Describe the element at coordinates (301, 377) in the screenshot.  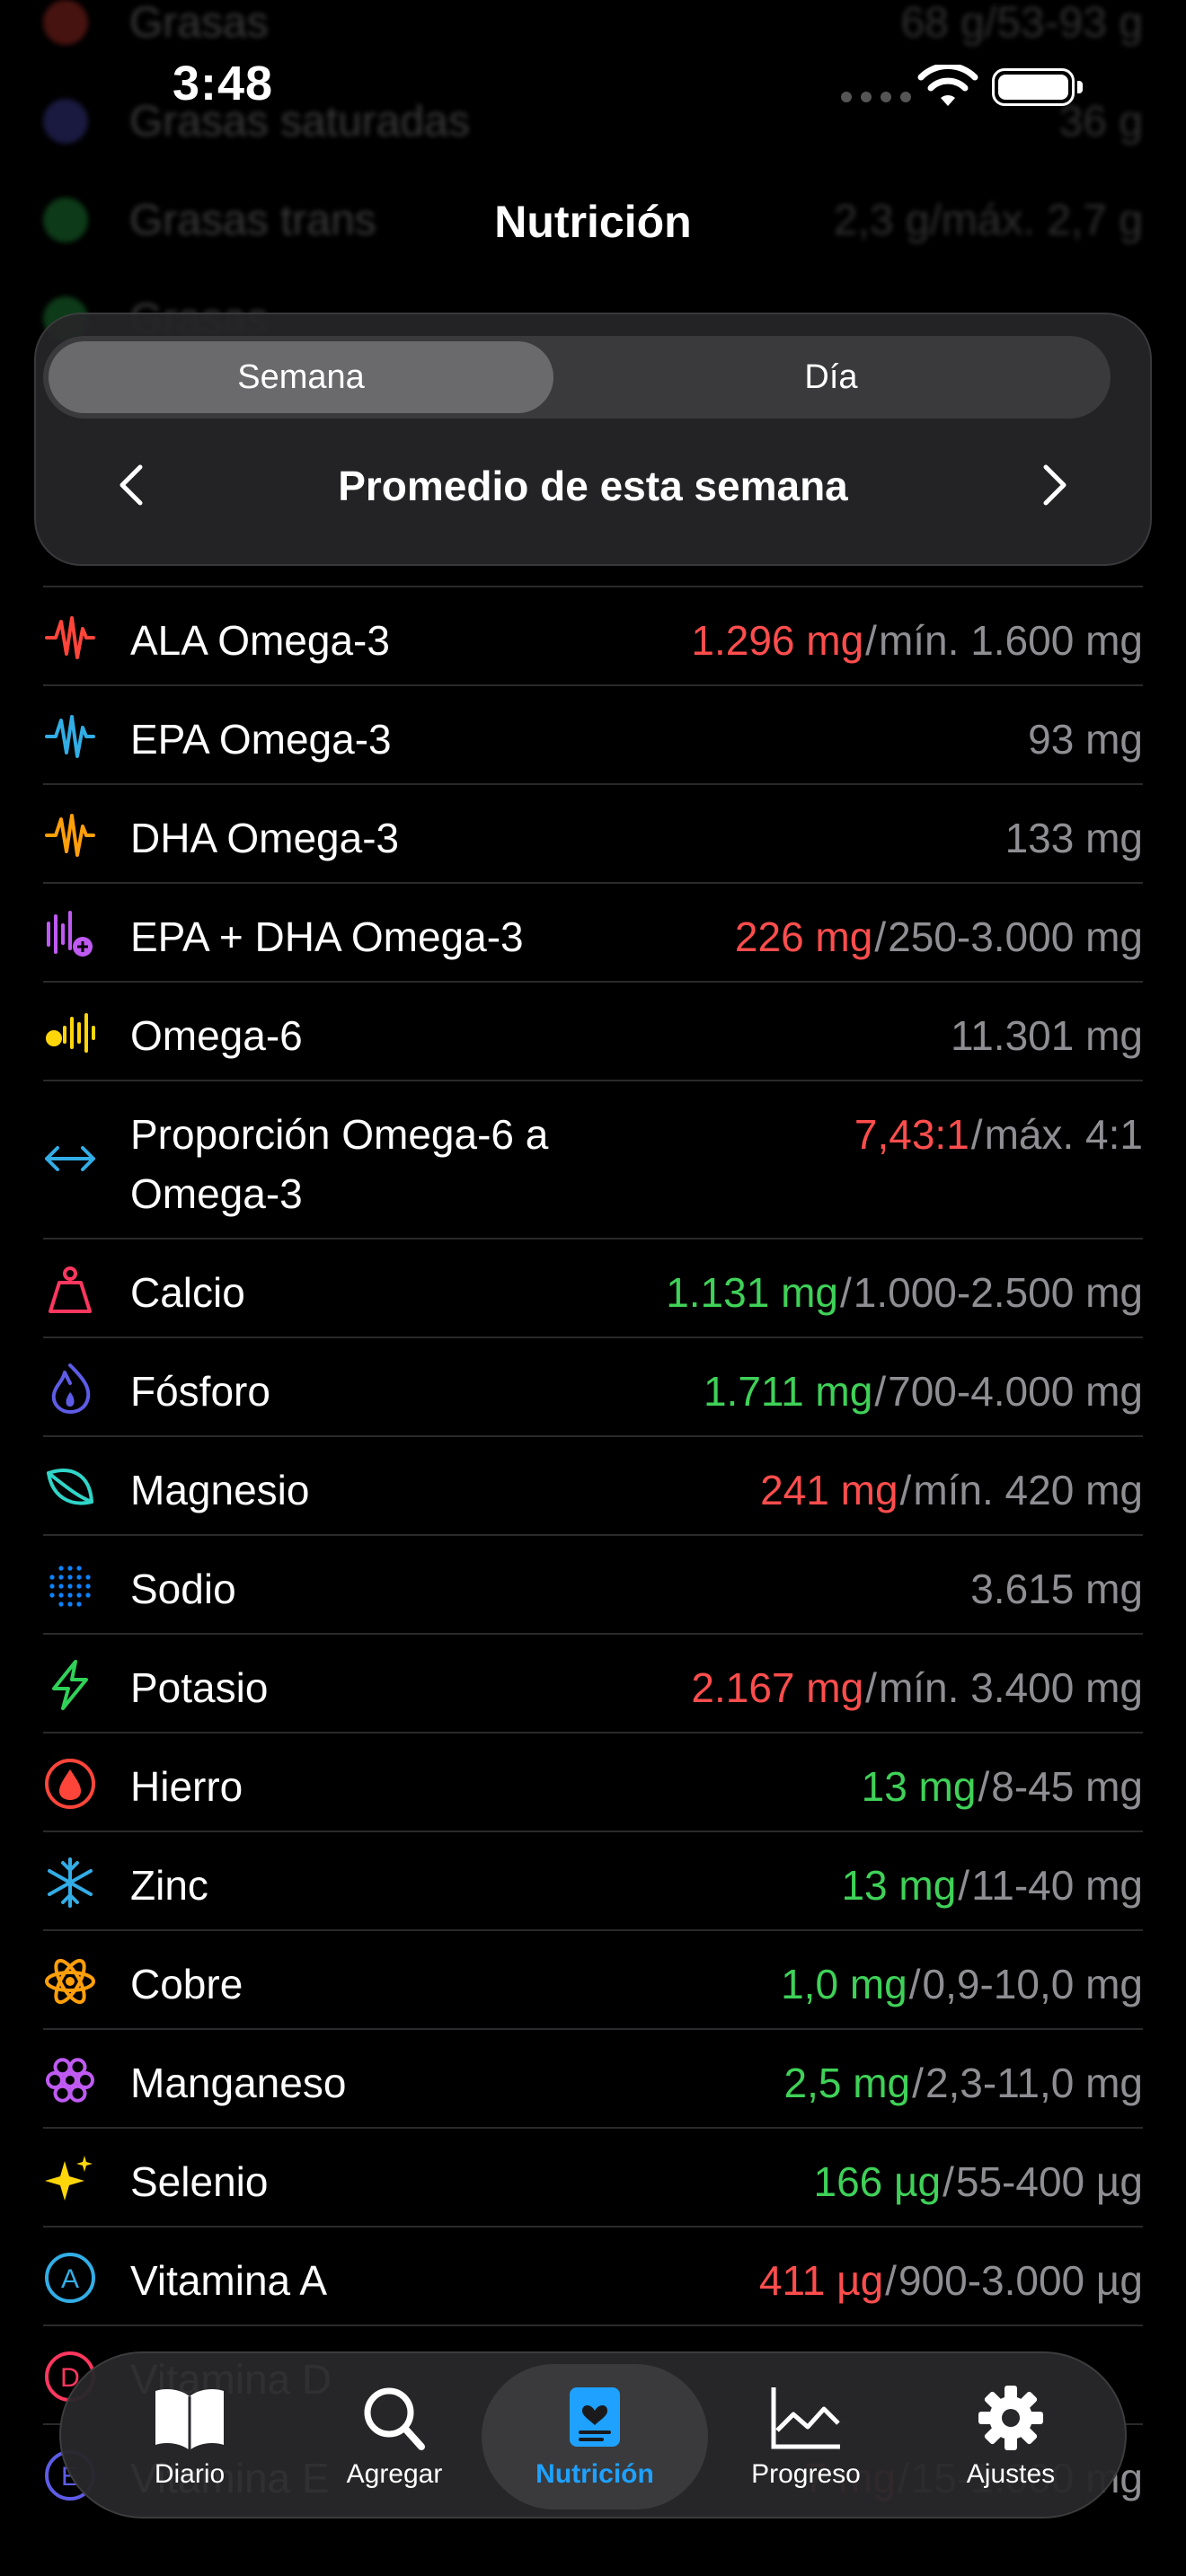
I see `segment-week: Semana` at that location.